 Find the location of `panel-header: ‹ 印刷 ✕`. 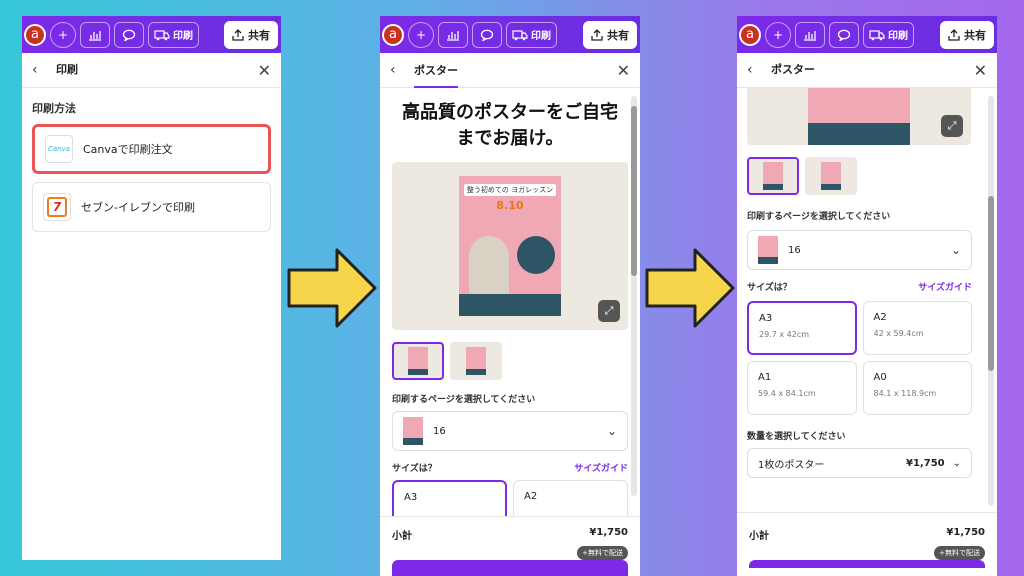

panel-header: ‹ 印刷 ✕ is located at coordinates (151, 70).